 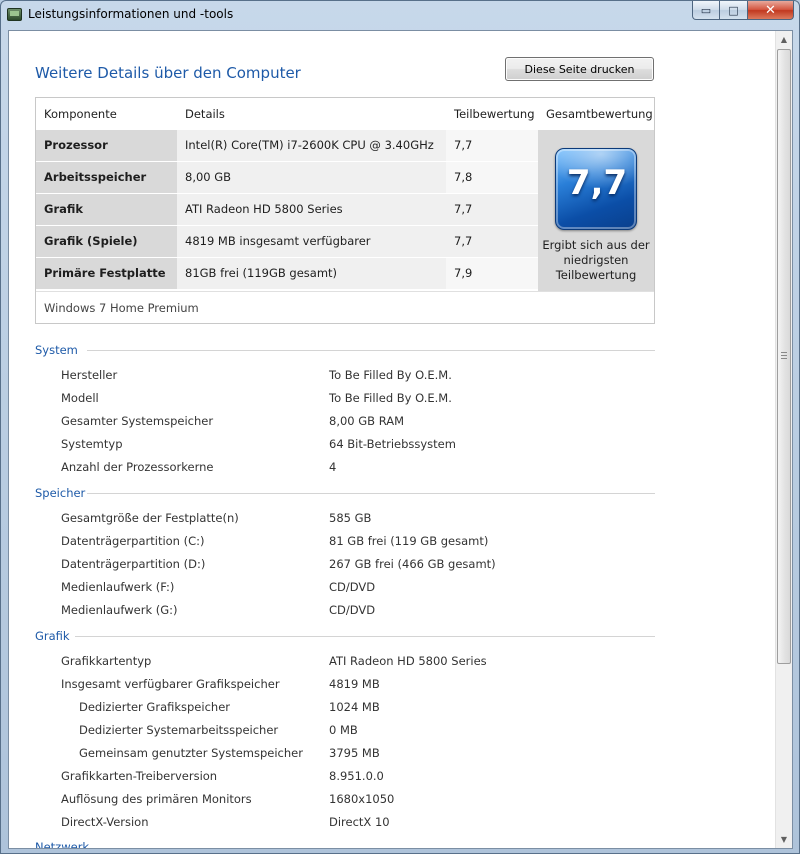 What do you see at coordinates (579, 69) in the screenshot?
I see `print-page-button: Diese Seite drucken` at bounding box center [579, 69].